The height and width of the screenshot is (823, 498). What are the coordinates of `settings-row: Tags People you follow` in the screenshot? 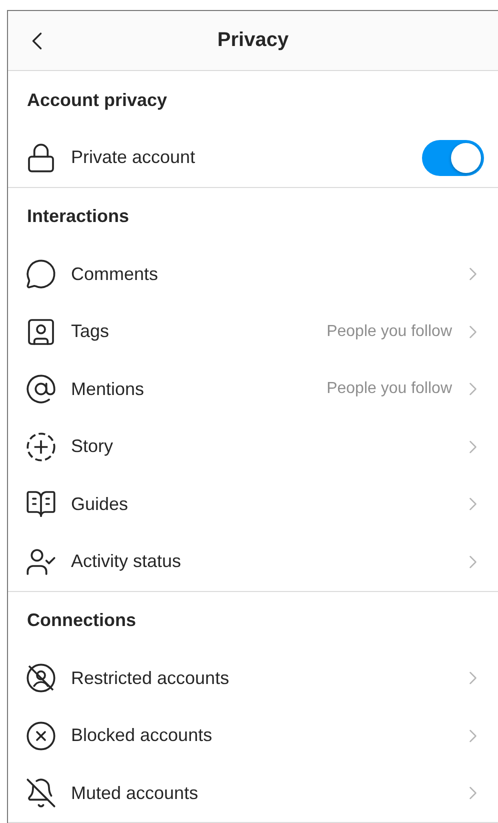 It's located at (253, 331).